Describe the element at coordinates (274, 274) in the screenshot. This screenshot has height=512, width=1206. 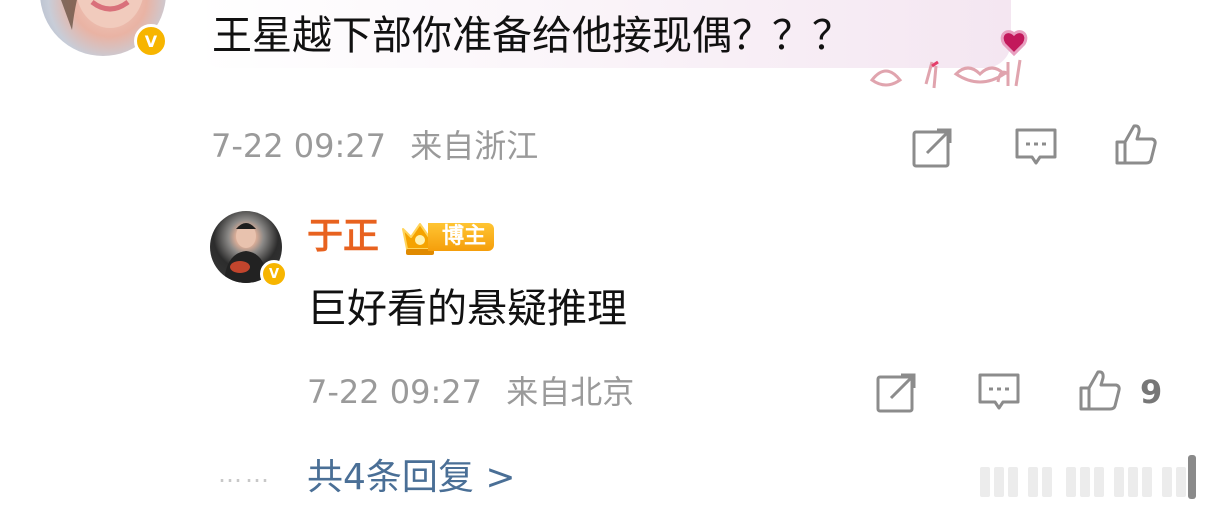
I see `reply-verified-badge-icon: V` at that location.